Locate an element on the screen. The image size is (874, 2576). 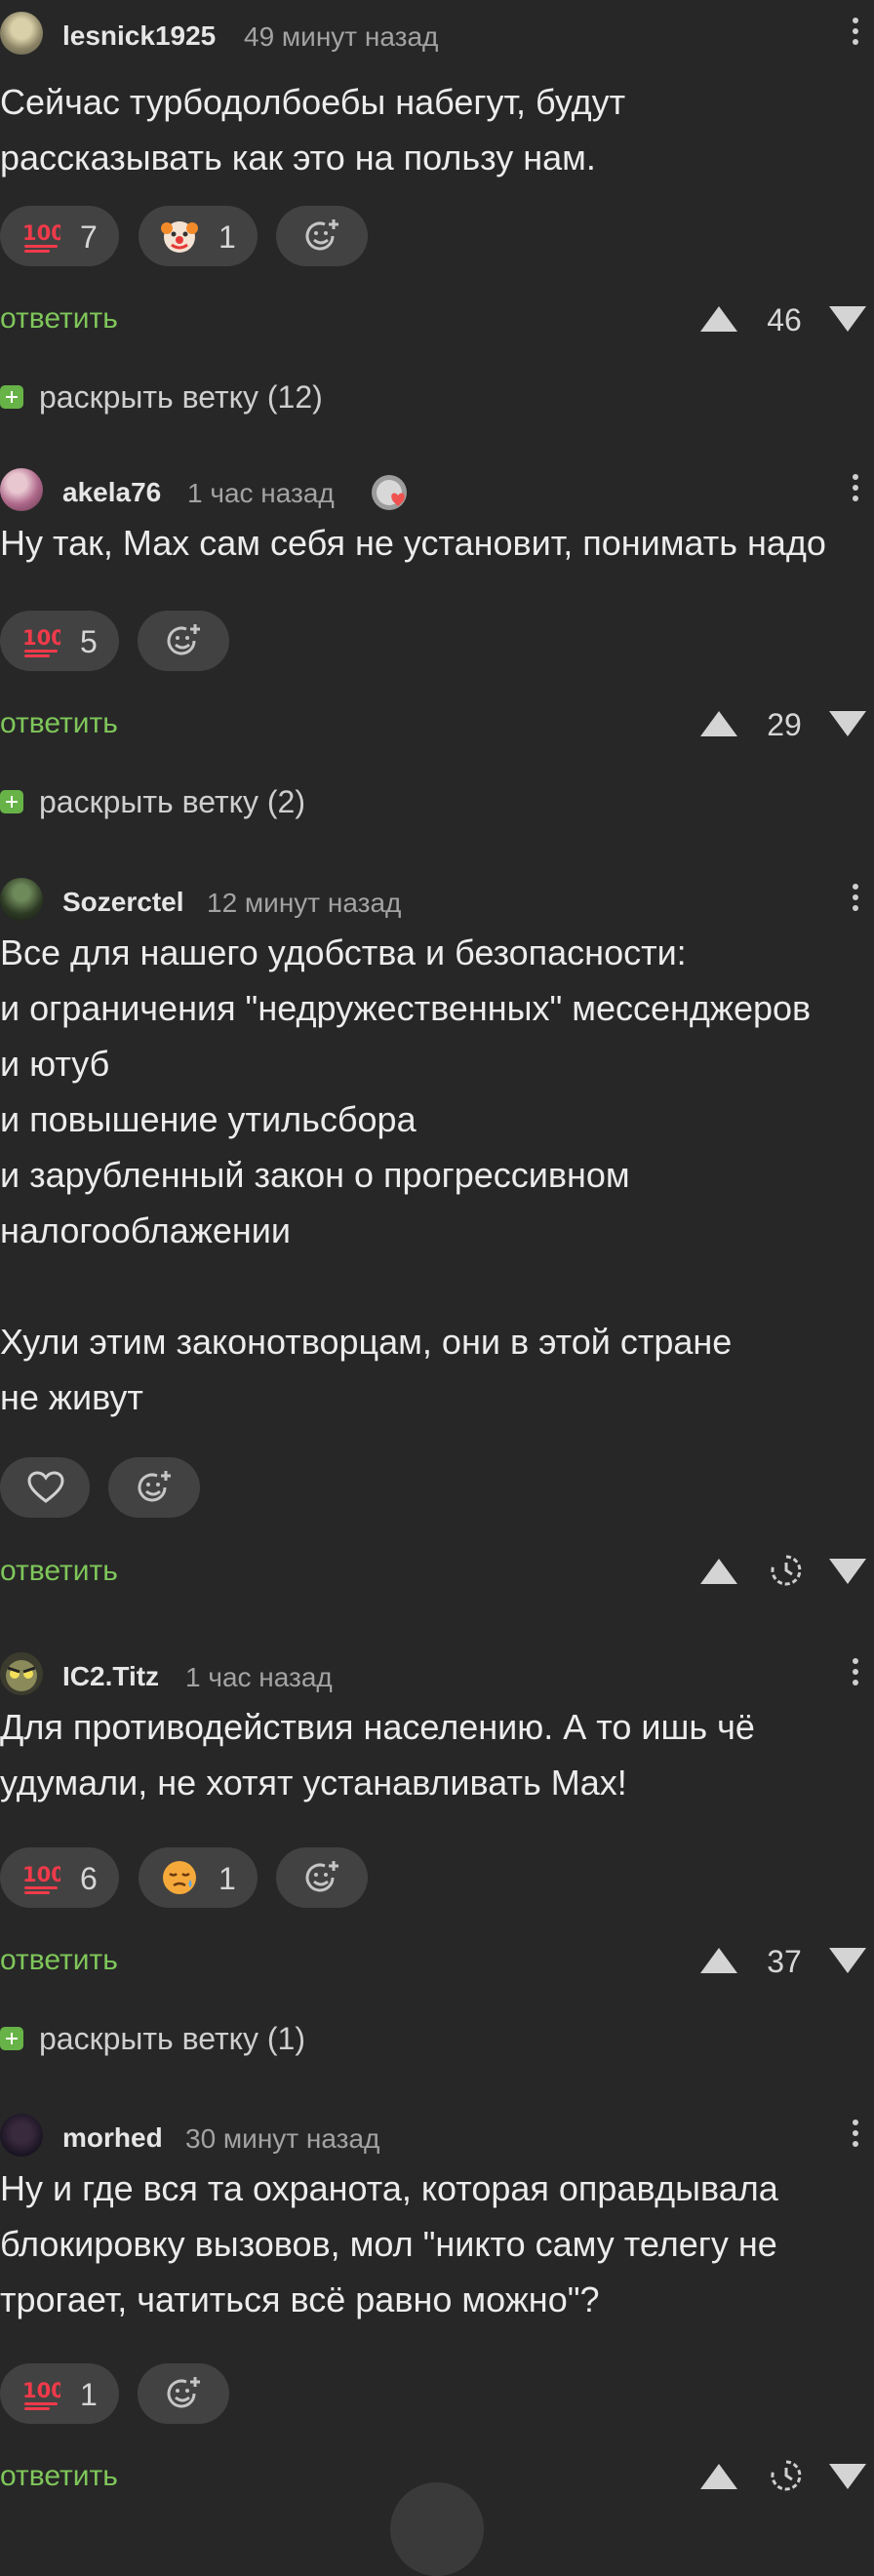
clown-face-icon is located at coordinates (179, 237).